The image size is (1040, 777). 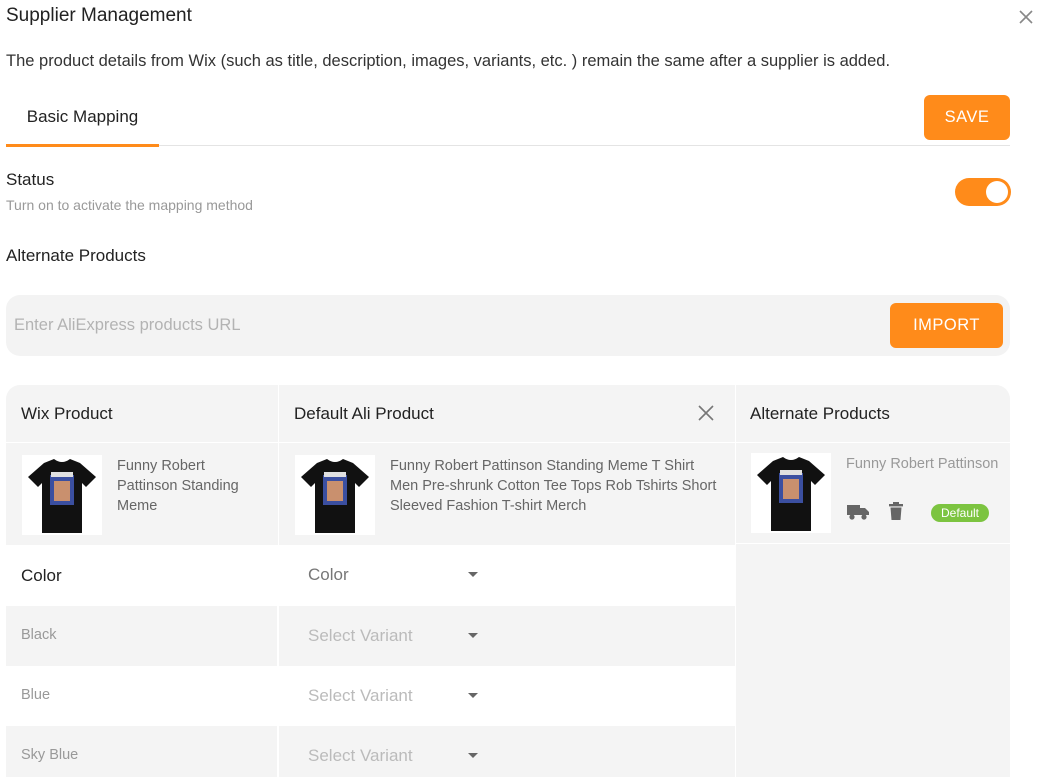 What do you see at coordinates (858, 512) in the screenshot?
I see `truck-icon` at bounding box center [858, 512].